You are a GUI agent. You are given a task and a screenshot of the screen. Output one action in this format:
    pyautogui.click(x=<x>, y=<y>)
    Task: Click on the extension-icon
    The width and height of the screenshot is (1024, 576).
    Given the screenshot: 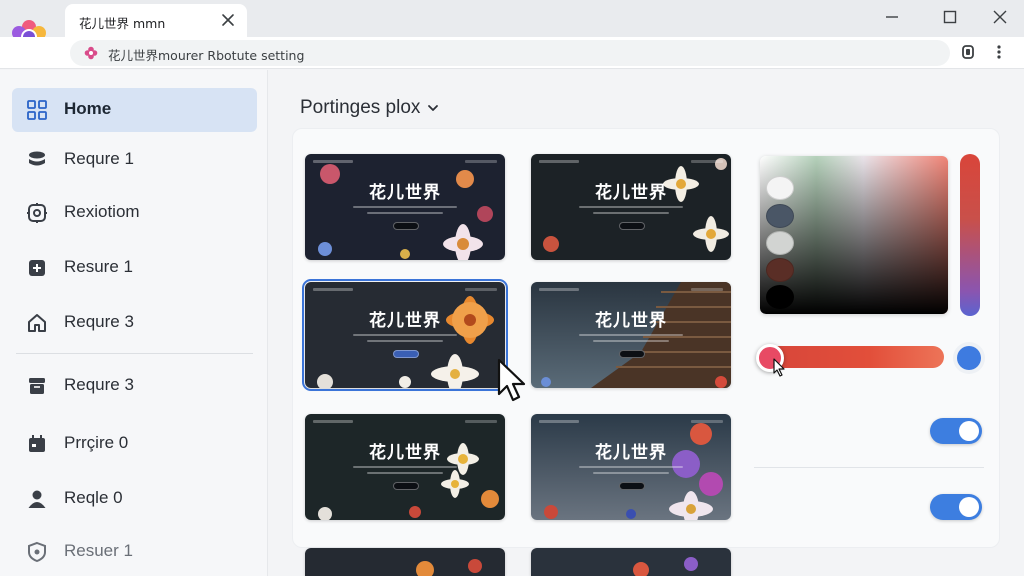 What is the action you would take?
    pyautogui.click(x=968, y=52)
    